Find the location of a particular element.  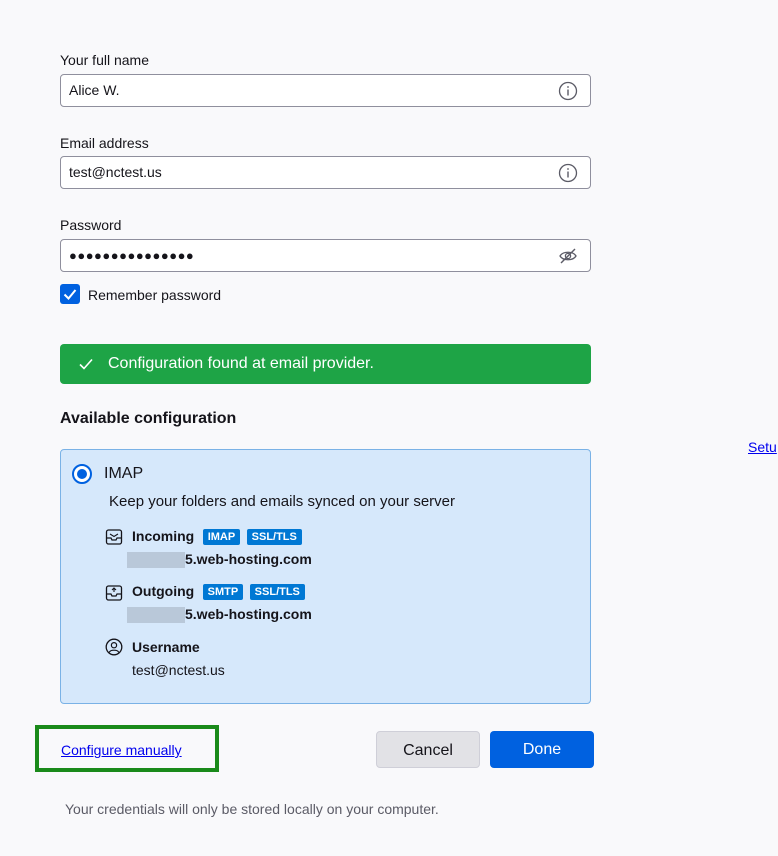

eye-slash-icon is located at coordinates (568, 256).